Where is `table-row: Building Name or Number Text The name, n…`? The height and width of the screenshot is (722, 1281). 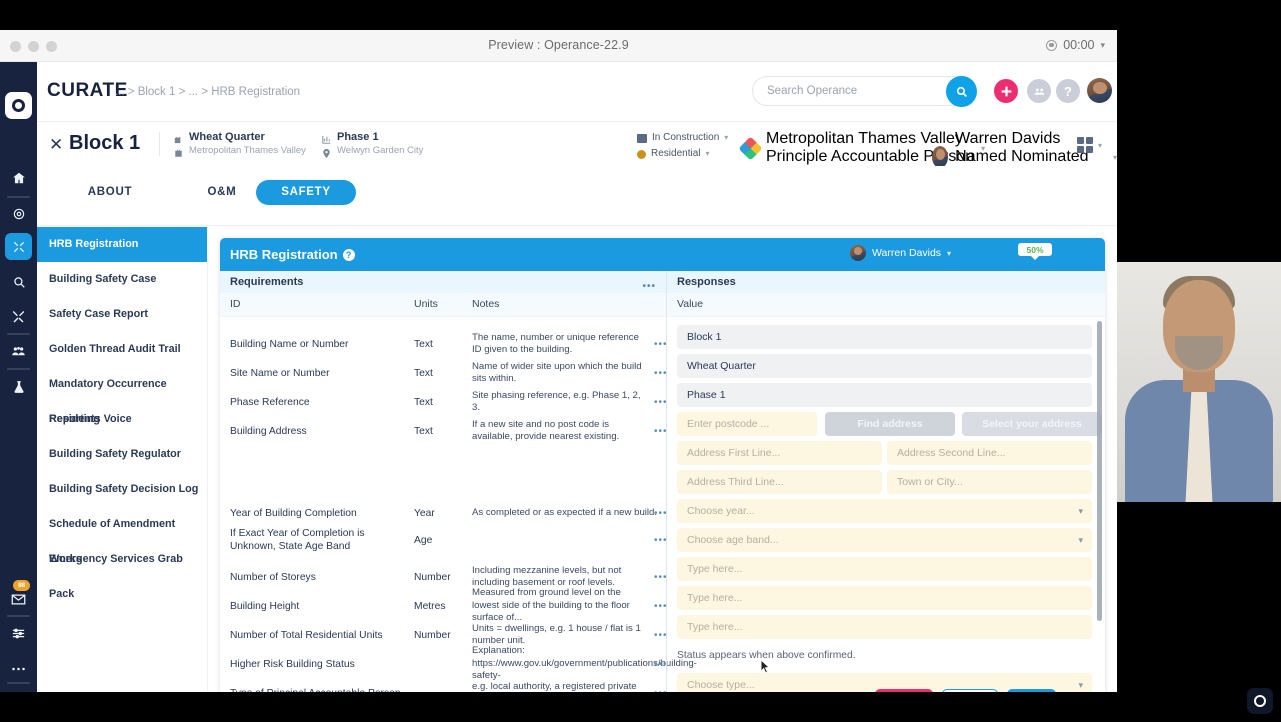
table-row: Building Name or Number Text The name, n… is located at coordinates (443, 344).